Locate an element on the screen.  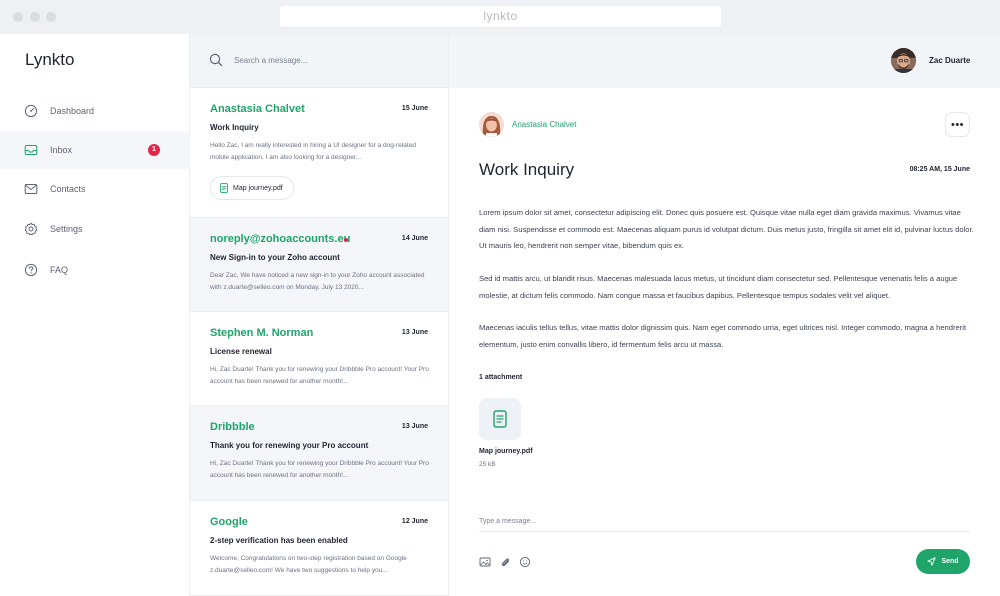
message-sender: Stephen M. Norman is located at coordinates (262, 333).